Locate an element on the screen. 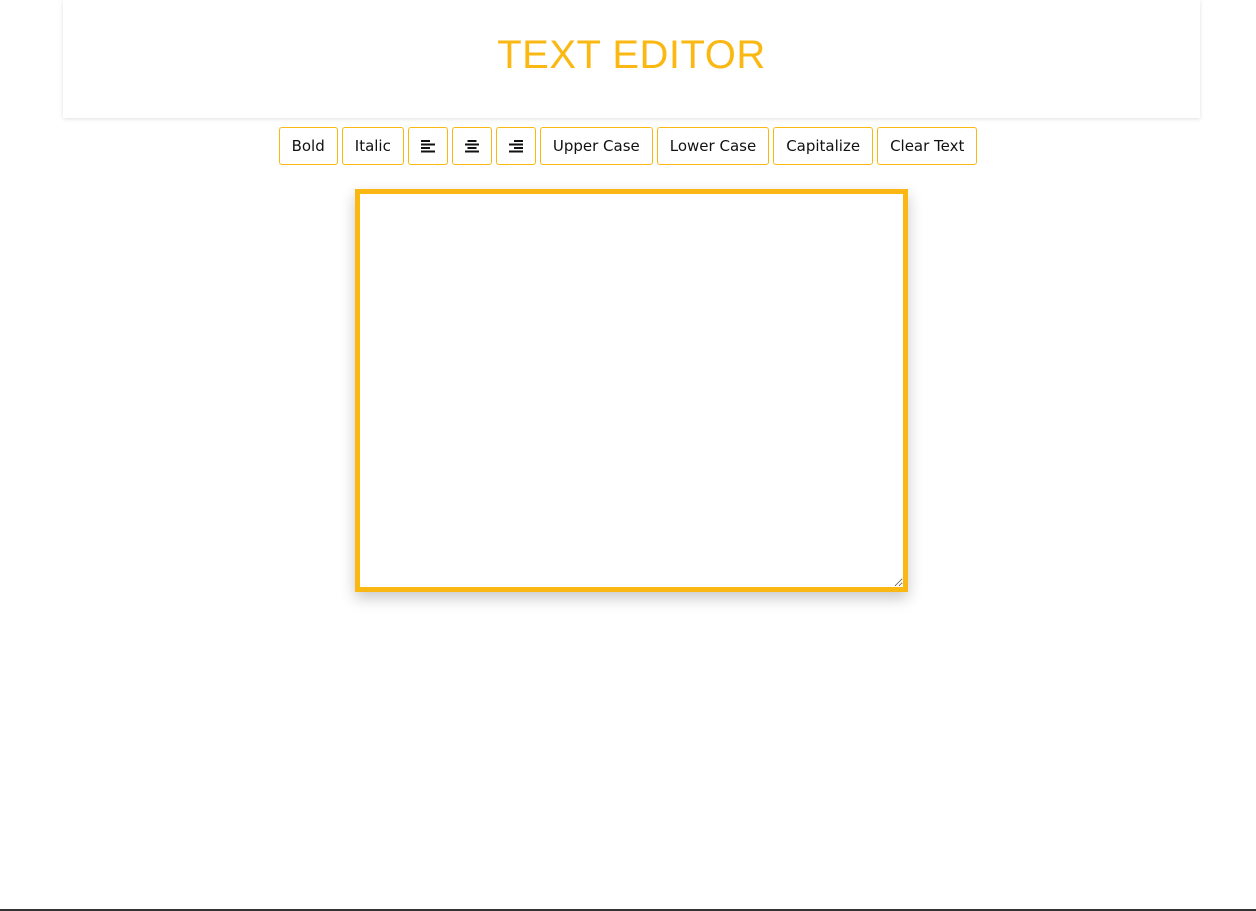 This screenshot has height=911, width=1256. align-center-icon is located at coordinates (471, 146).